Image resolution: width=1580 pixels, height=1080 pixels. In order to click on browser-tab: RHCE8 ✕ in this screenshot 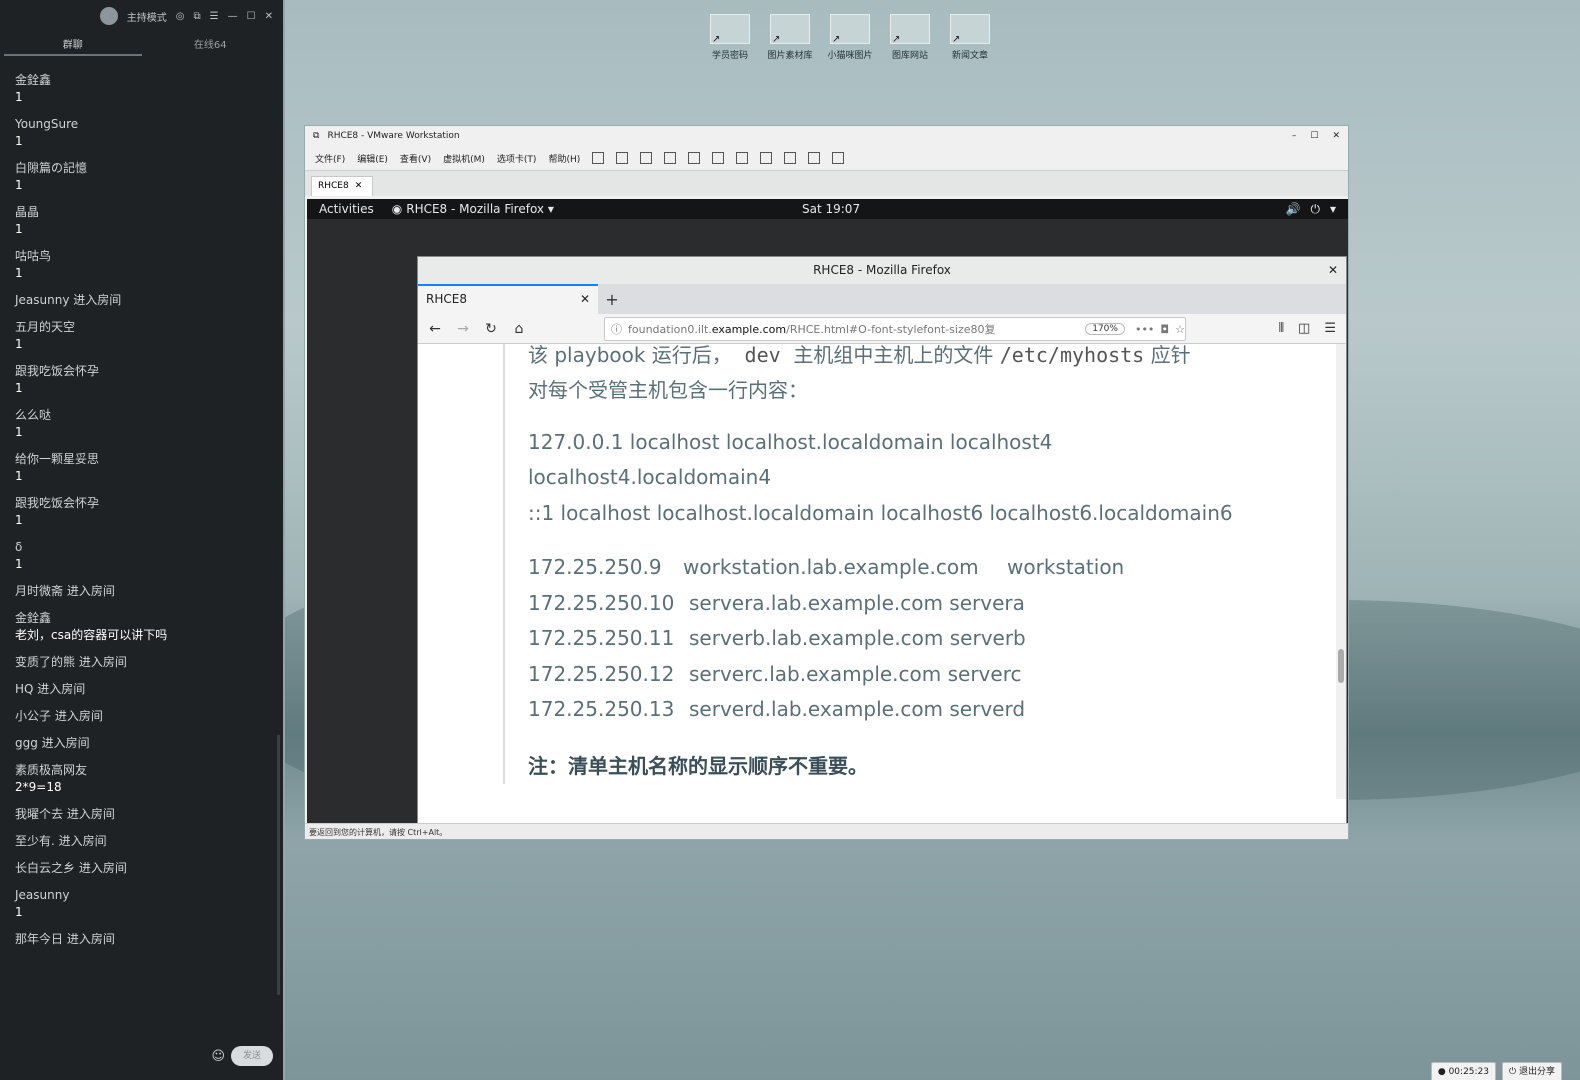, I will do `click(508, 299)`.